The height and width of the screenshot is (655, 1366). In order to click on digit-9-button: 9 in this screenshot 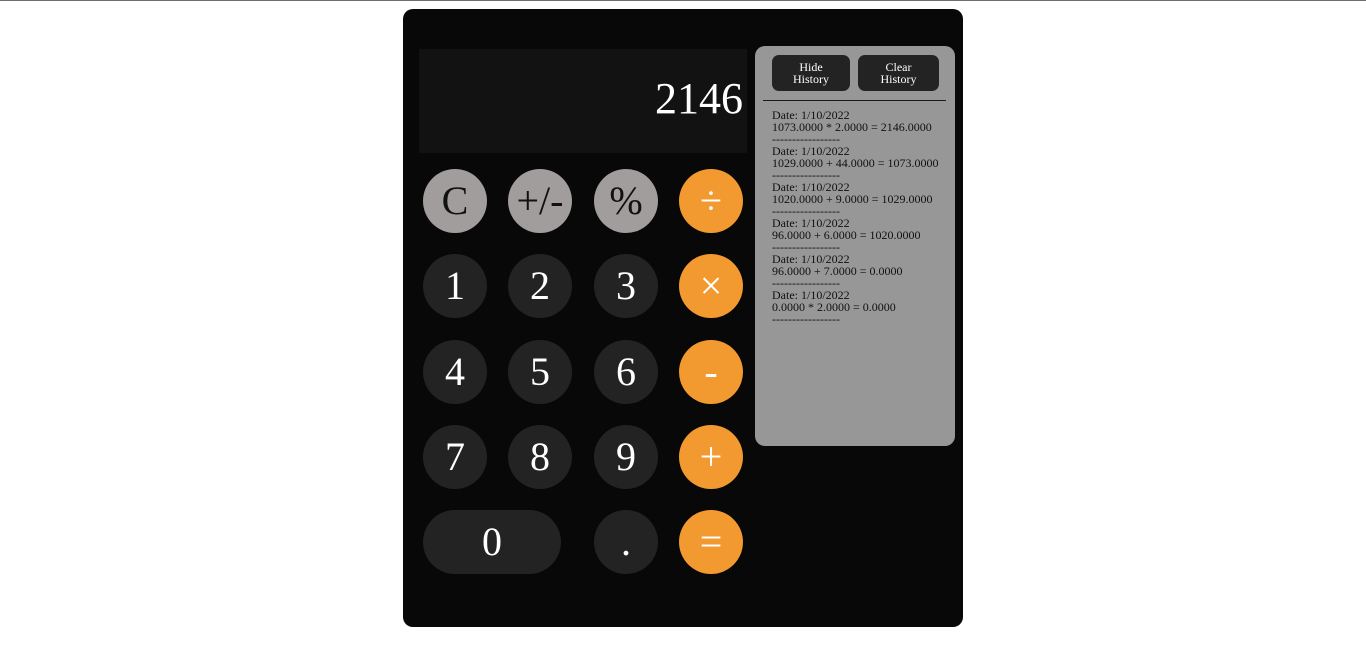, I will do `click(626, 457)`.